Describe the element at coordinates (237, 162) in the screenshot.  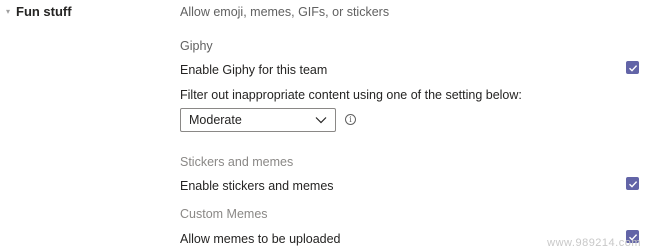
I see `stickers-heading: Stickers and memes` at that location.